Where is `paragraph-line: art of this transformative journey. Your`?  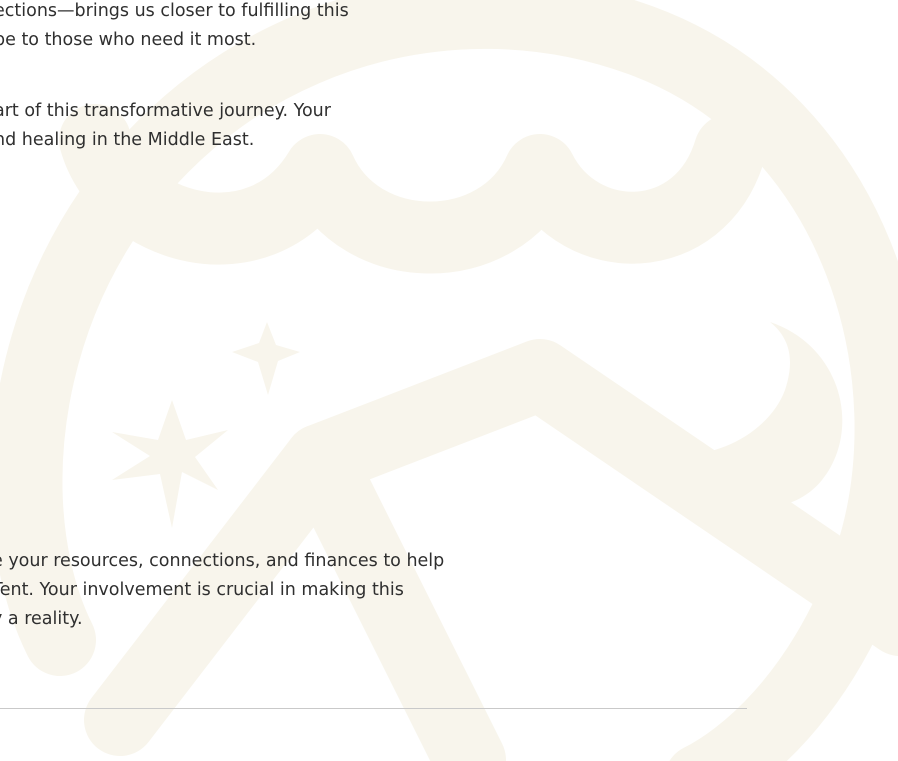 paragraph-line: art of this transformative journey. Your is located at coordinates (165, 111).